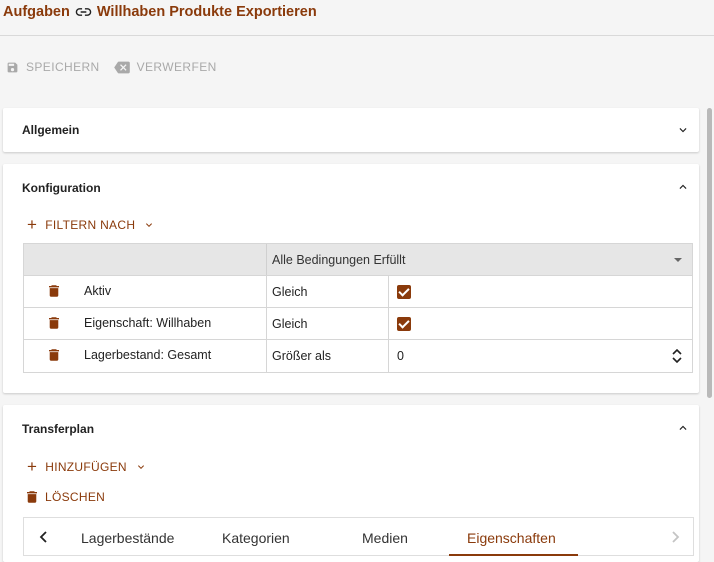 Image resolution: width=714 pixels, height=562 pixels. I want to click on action-bar: SPEICHERN VERWERFEN, so click(118, 67).